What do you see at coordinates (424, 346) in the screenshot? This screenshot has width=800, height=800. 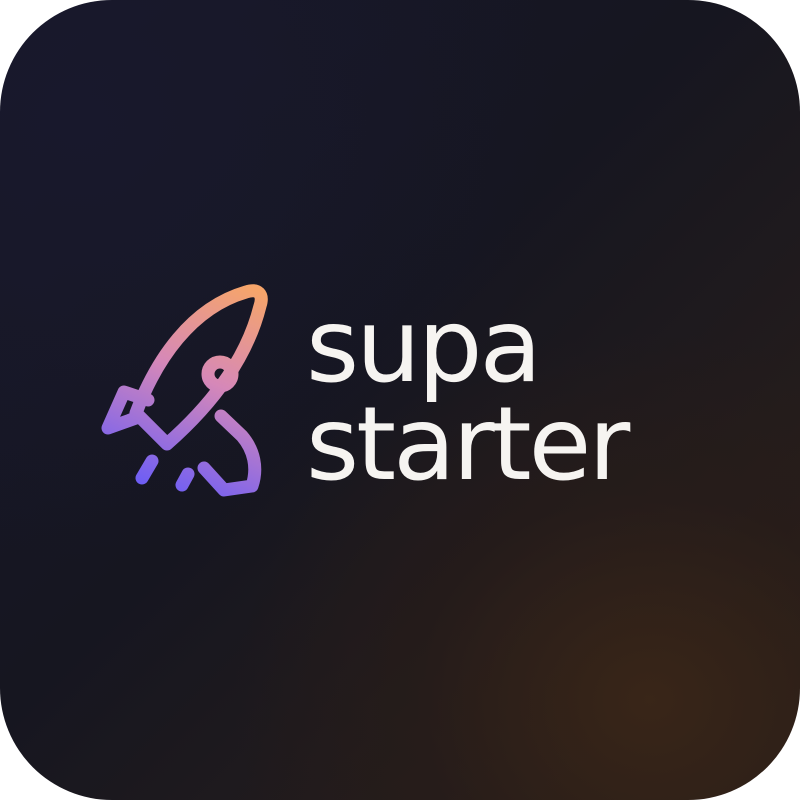 I see `wordmark-line-1: supa` at bounding box center [424, 346].